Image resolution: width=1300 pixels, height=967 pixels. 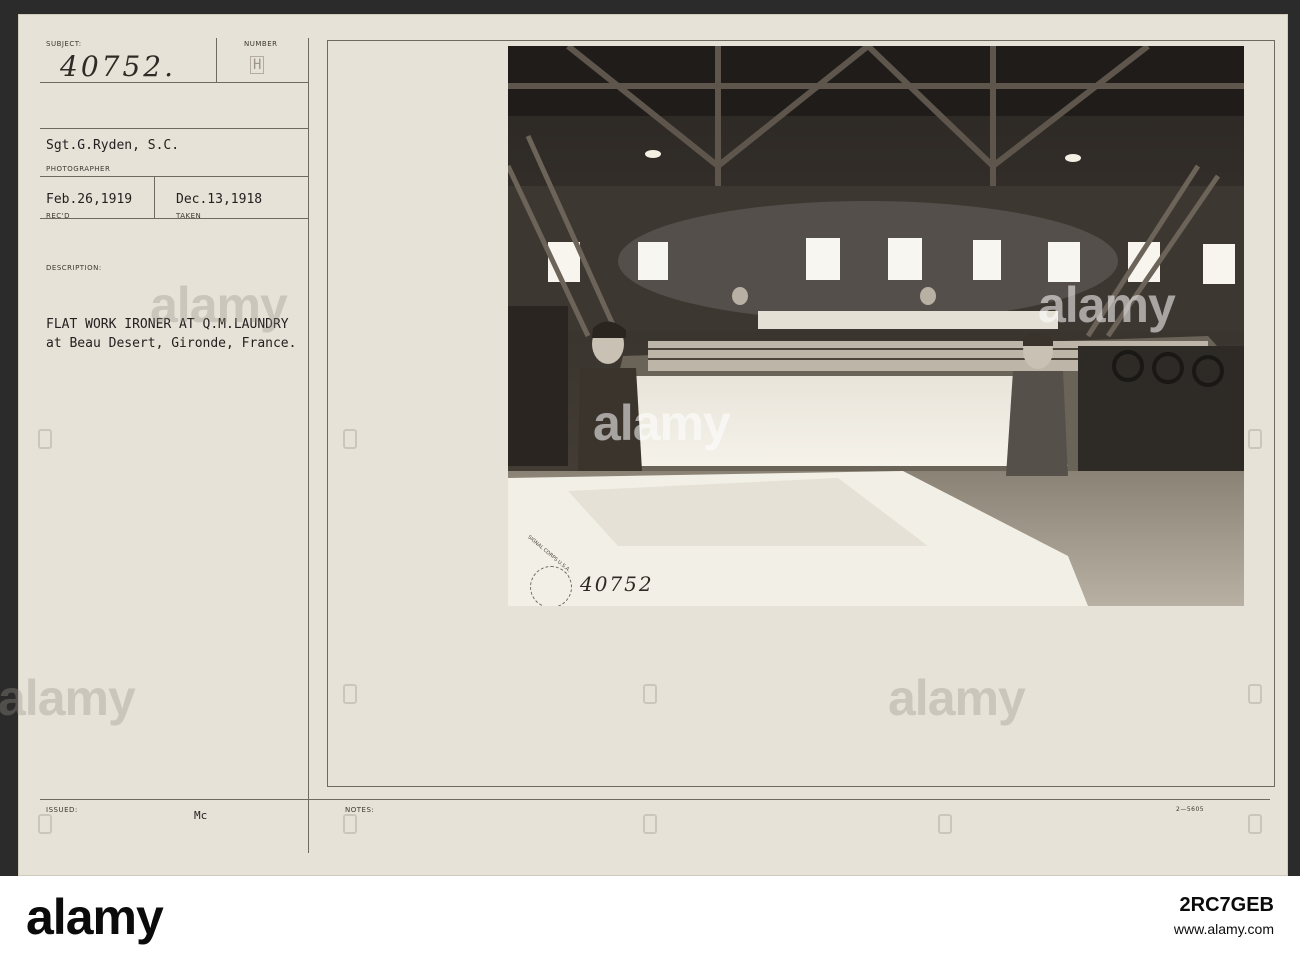 What do you see at coordinates (68, 698) in the screenshot?
I see `watermark-mid-left: alamy` at bounding box center [68, 698].